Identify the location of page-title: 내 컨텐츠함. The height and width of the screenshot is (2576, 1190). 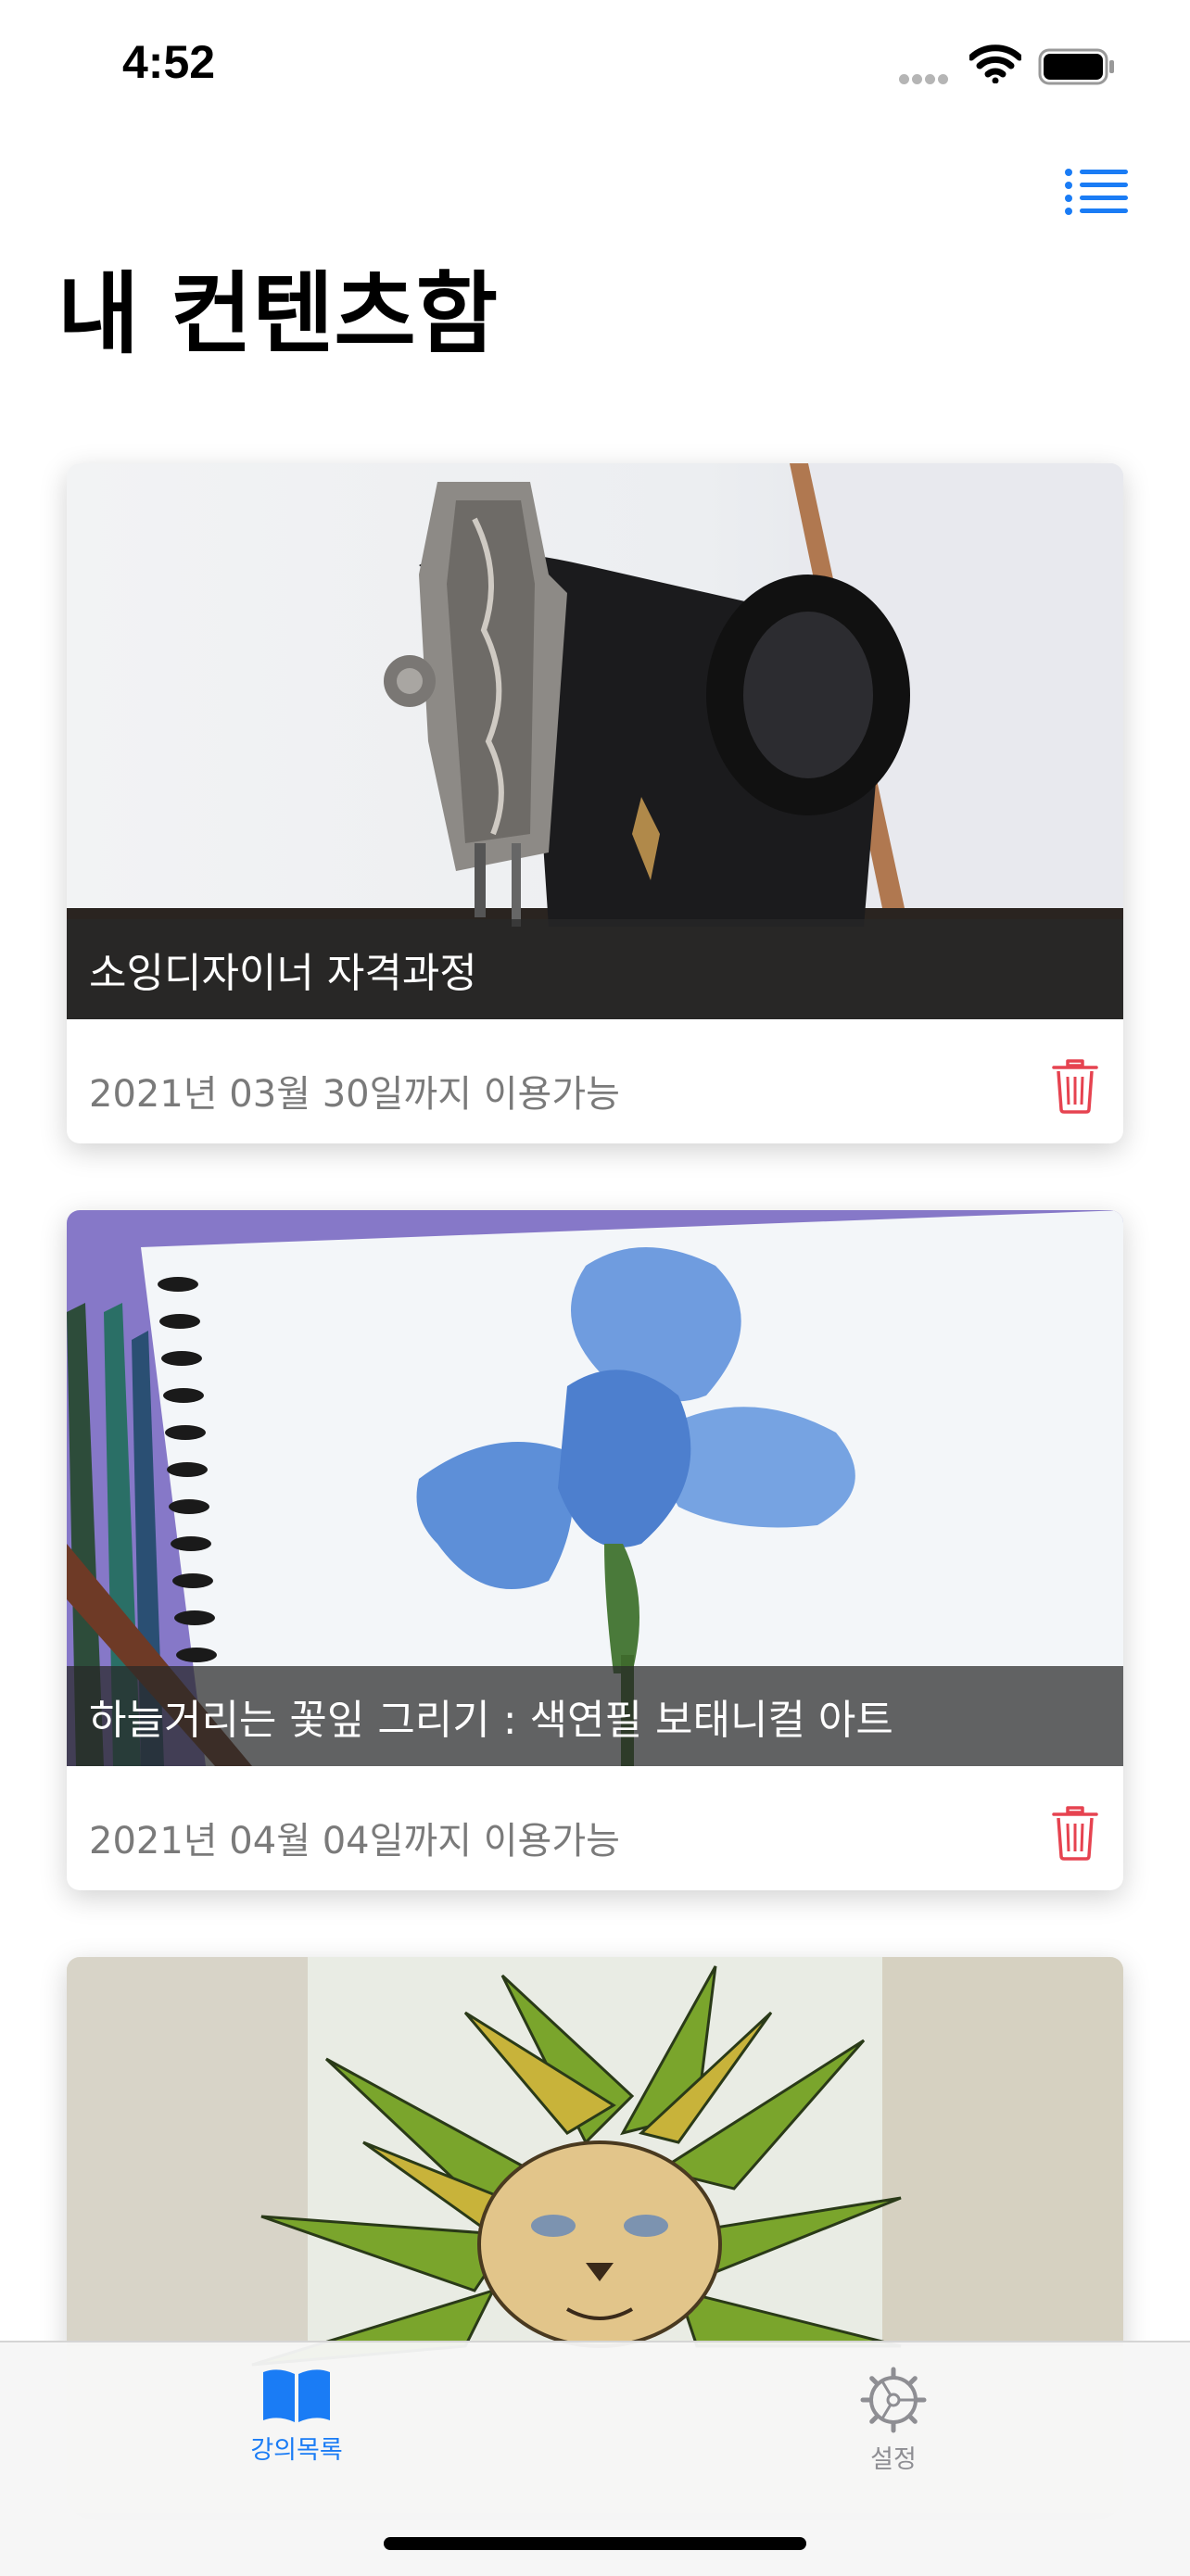
(278, 314).